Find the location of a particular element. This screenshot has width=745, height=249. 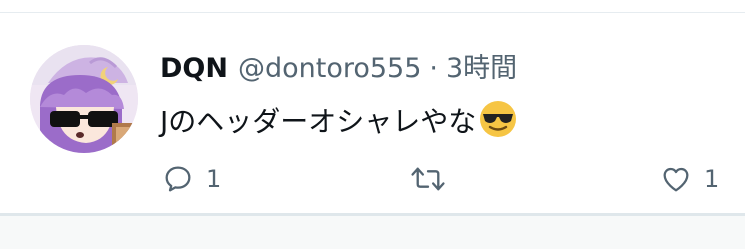

tweet-timestamp: 3時間 is located at coordinates (481, 69).